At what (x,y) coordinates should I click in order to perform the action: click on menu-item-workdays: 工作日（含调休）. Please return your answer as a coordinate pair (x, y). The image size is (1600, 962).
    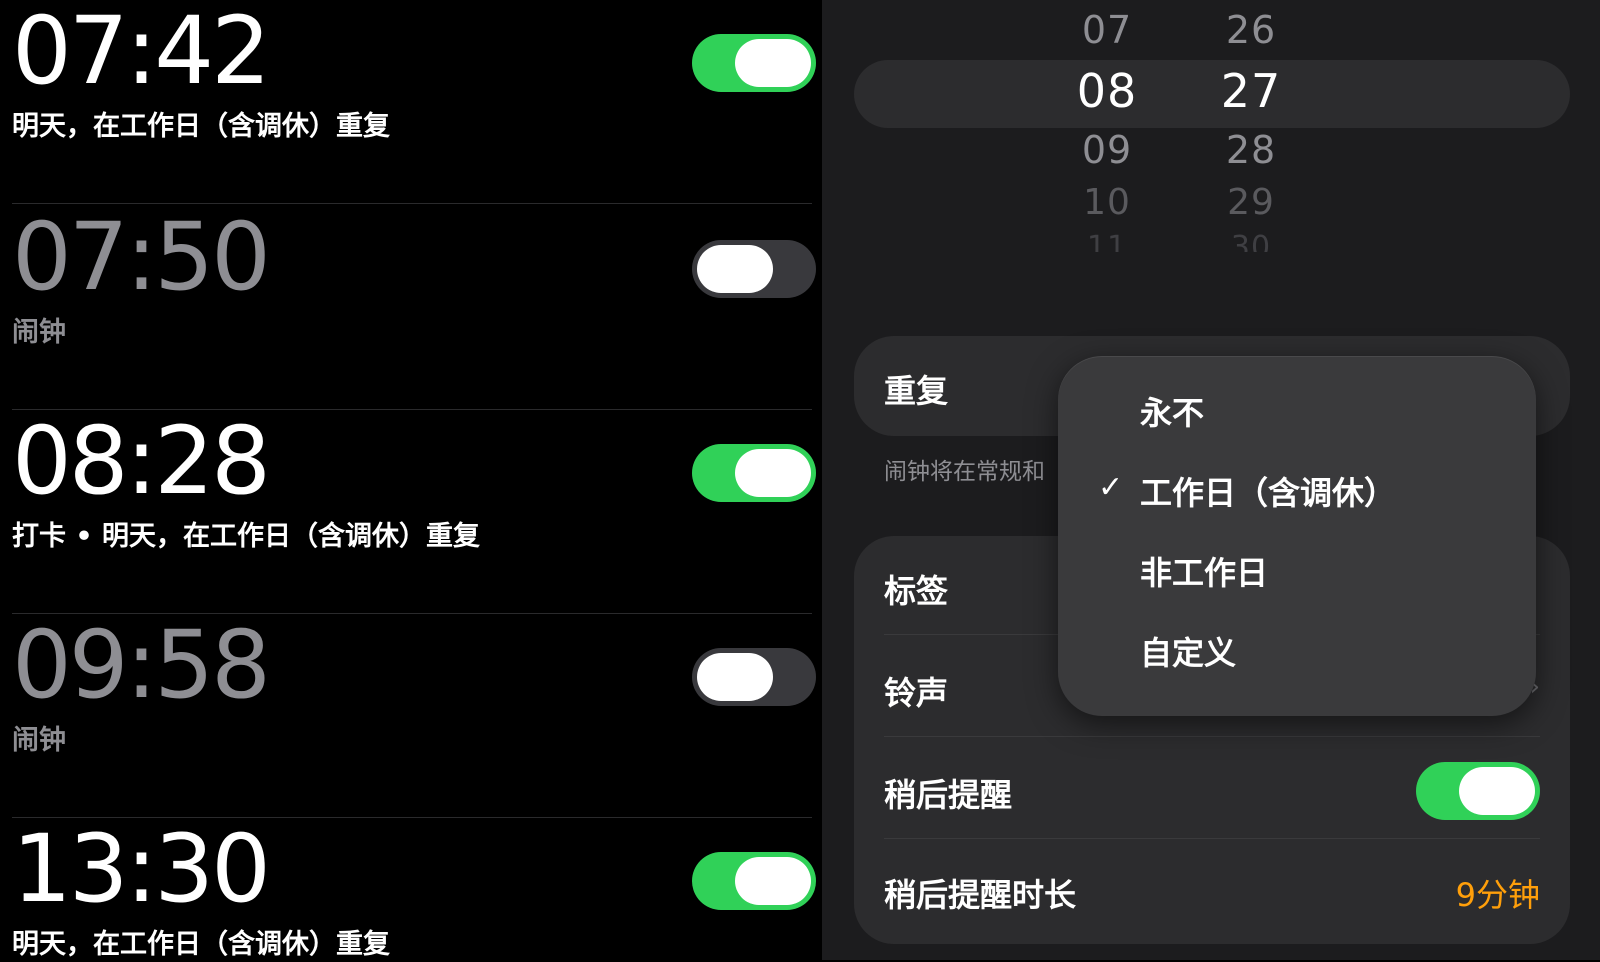
    Looking at the image, I should click on (1268, 491).